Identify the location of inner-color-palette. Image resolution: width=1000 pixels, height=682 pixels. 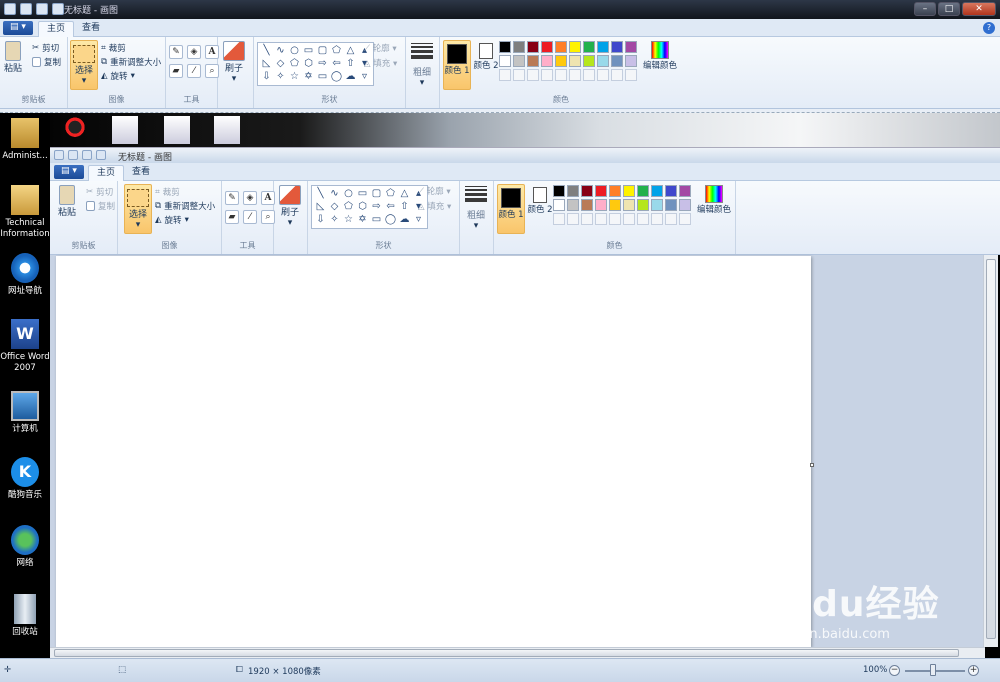
(622, 205).